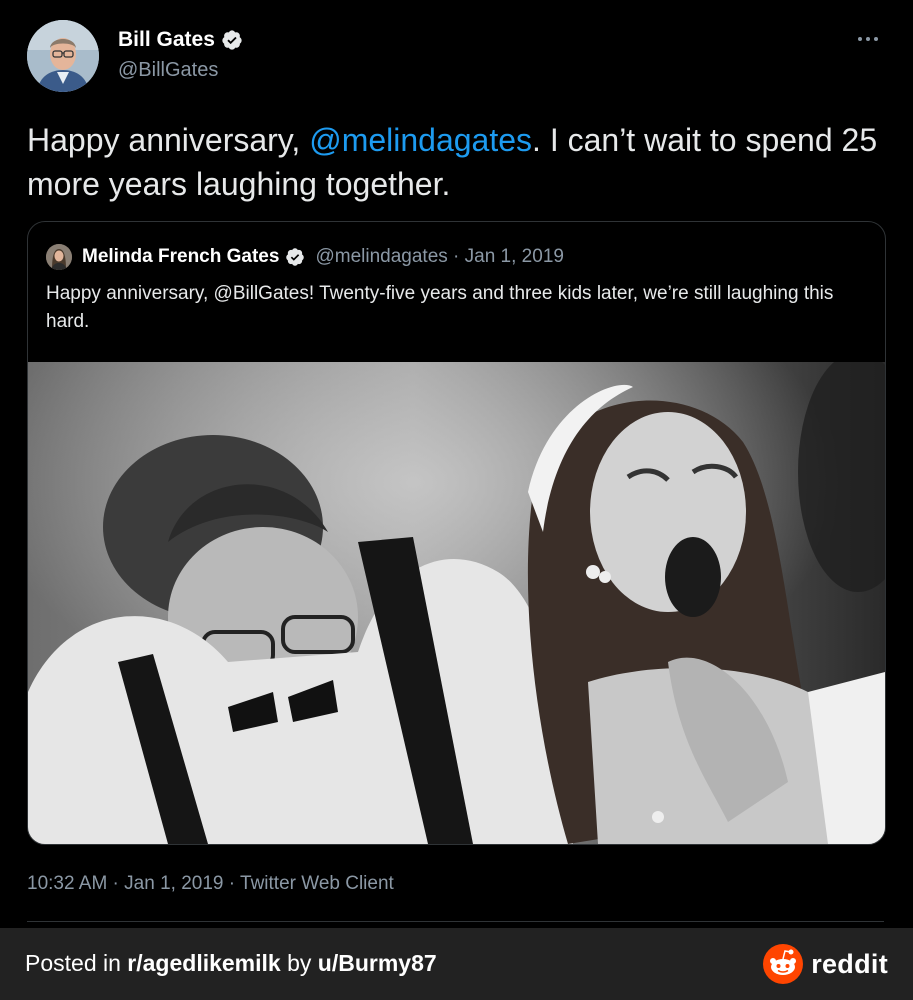 The height and width of the screenshot is (1000, 913). Describe the element at coordinates (783, 964) in the screenshot. I see `reddit-snoo-icon` at that location.